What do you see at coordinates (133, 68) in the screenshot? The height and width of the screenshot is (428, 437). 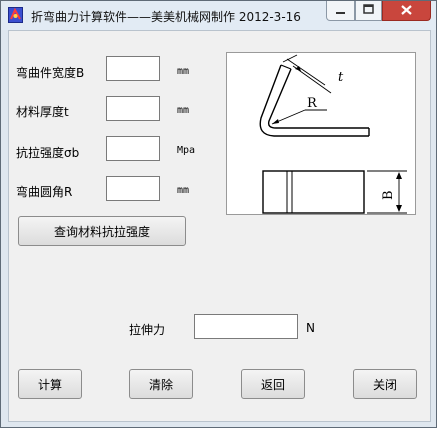 I see `width-b-input` at bounding box center [133, 68].